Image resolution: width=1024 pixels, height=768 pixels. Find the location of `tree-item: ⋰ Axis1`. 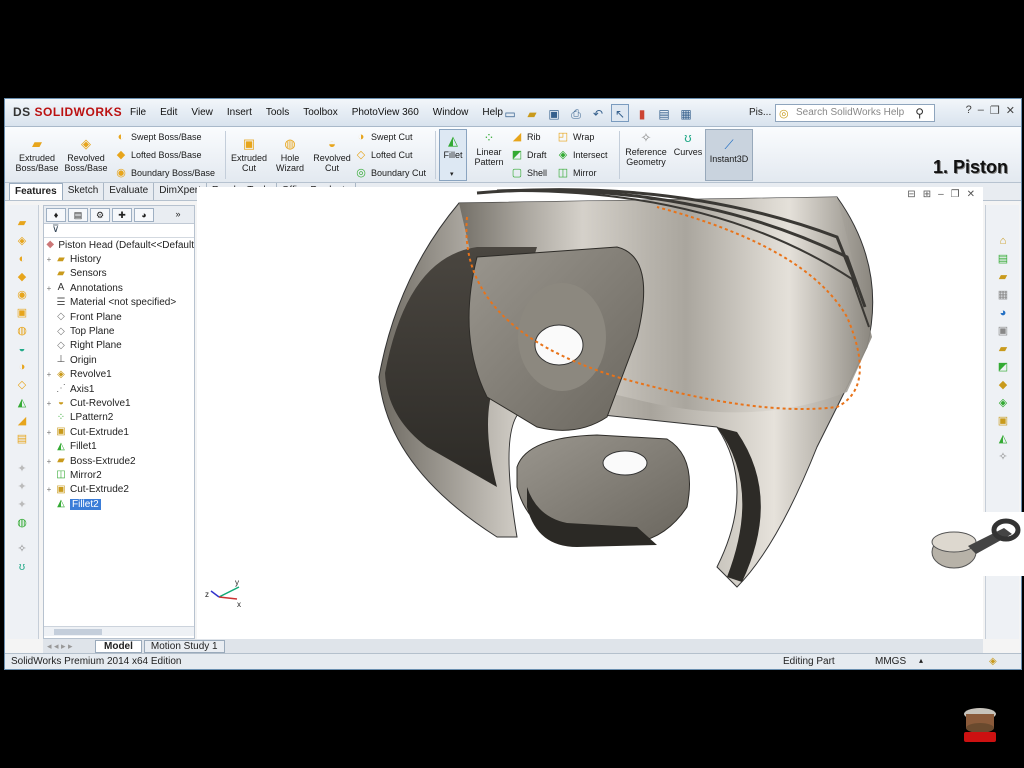

tree-item: ⋰ Axis1 is located at coordinates (119, 389).